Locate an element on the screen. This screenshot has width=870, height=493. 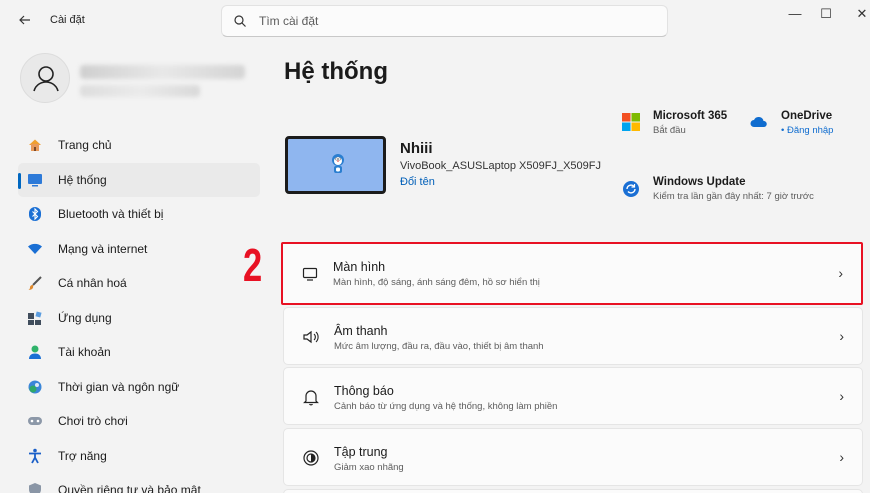
sidebar-item-label: Ứng dụng is located at coordinates (85, 317).